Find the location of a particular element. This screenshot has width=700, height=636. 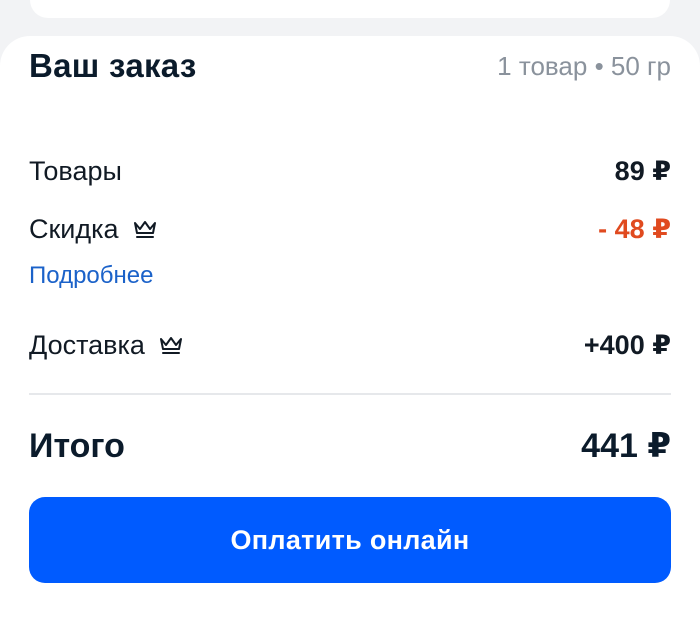

pay-online-button: Оплатить онлайн is located at coordinates (350, 540).